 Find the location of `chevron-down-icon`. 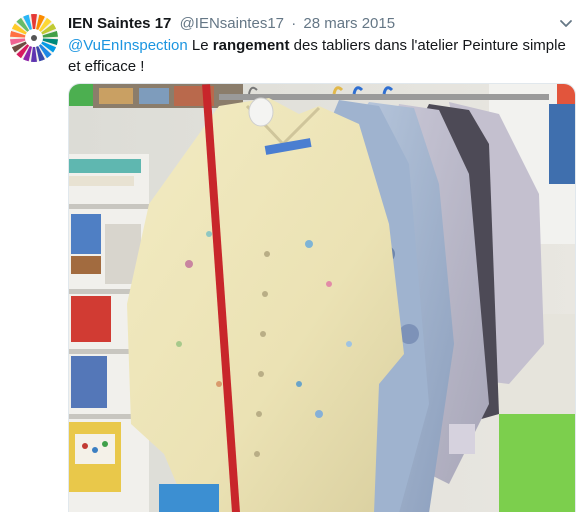

chevron-down-icon is located at coordinates (566, 24).